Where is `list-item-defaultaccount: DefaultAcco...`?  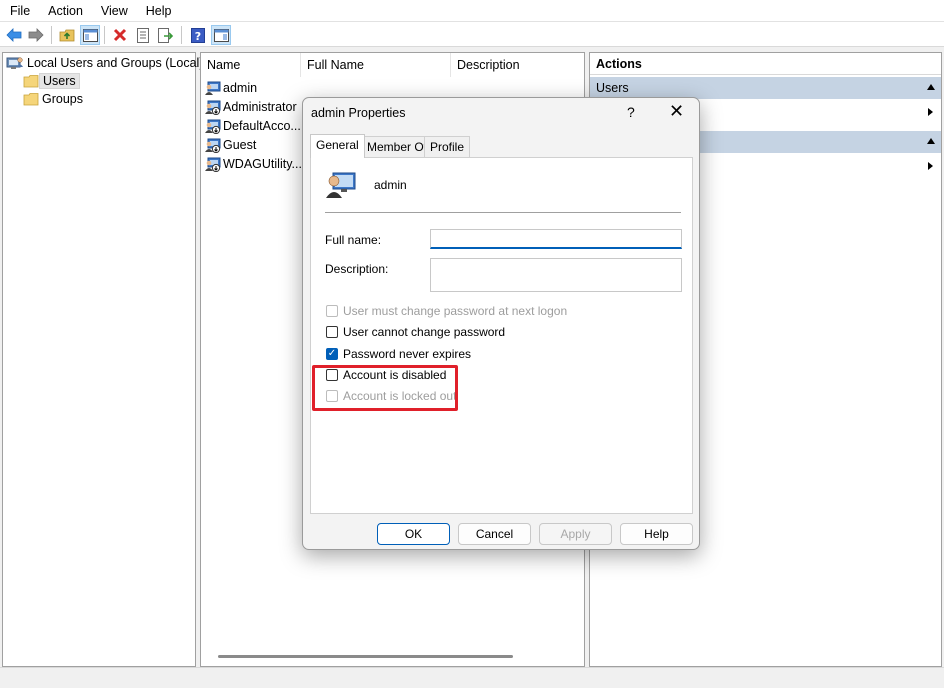 list-item-defaultaccount: DefaultAcco... is located at coordinates (253, 125).